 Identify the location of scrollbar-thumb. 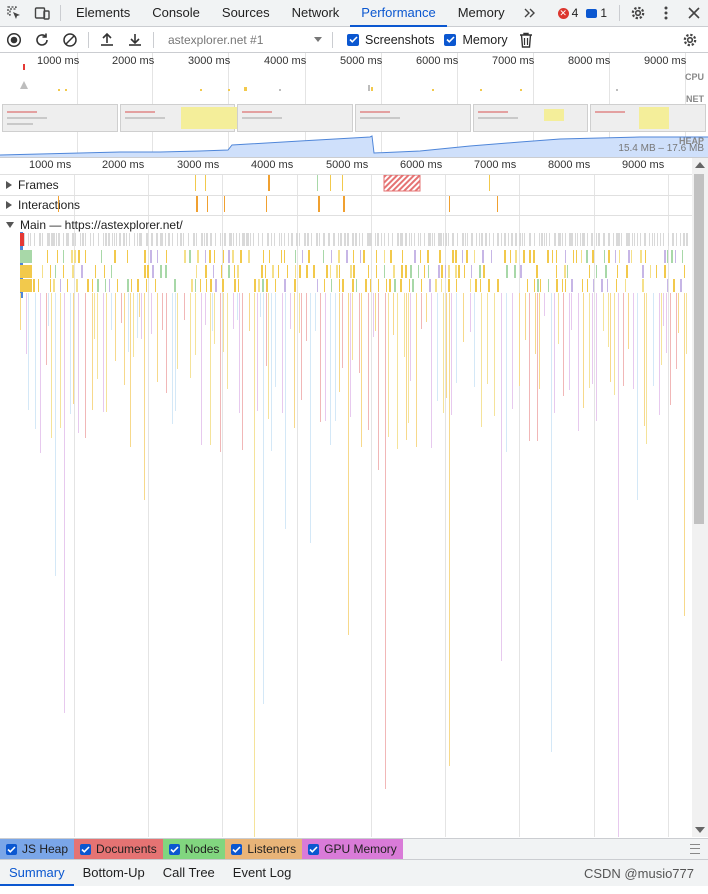
(699, 349).